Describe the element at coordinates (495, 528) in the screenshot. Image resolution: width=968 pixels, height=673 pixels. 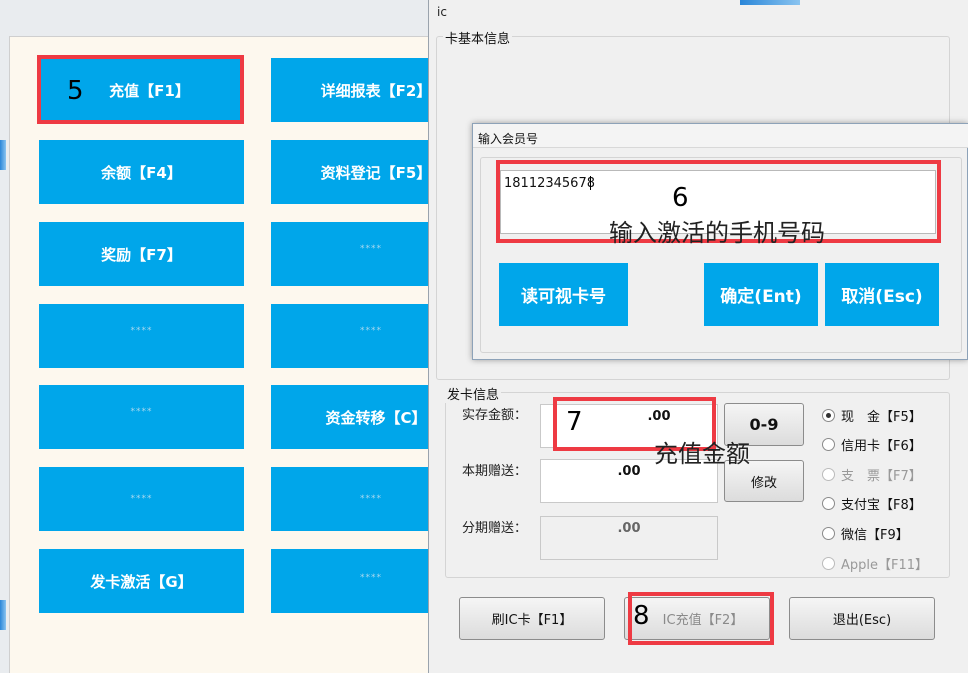
I see `installment-label: 分期赠送：` at that location.